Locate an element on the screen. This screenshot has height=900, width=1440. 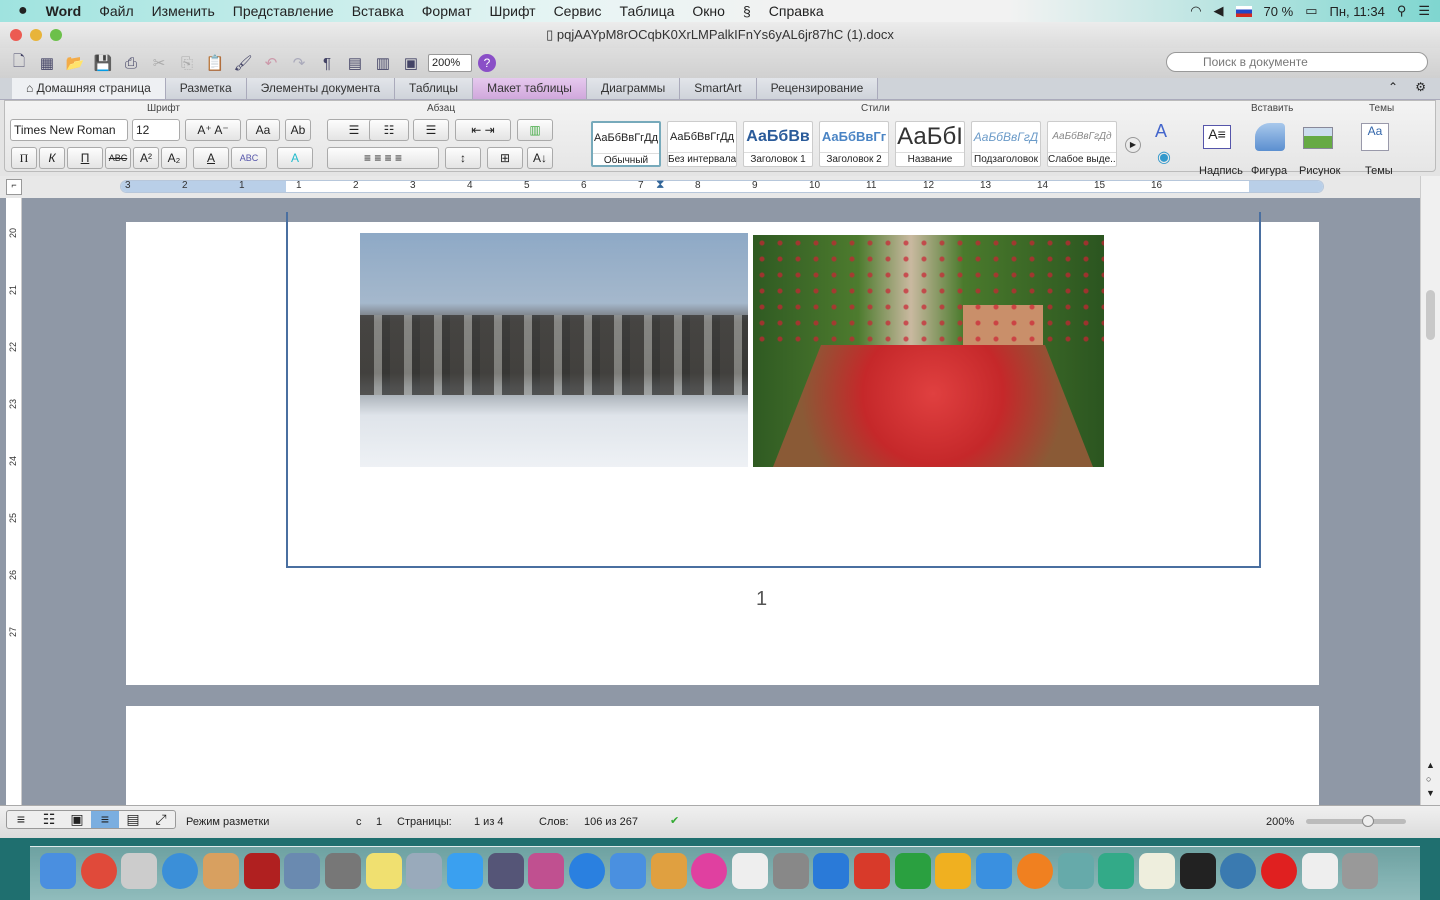
font-size-select: 12 is located at coordinates (156, 130).